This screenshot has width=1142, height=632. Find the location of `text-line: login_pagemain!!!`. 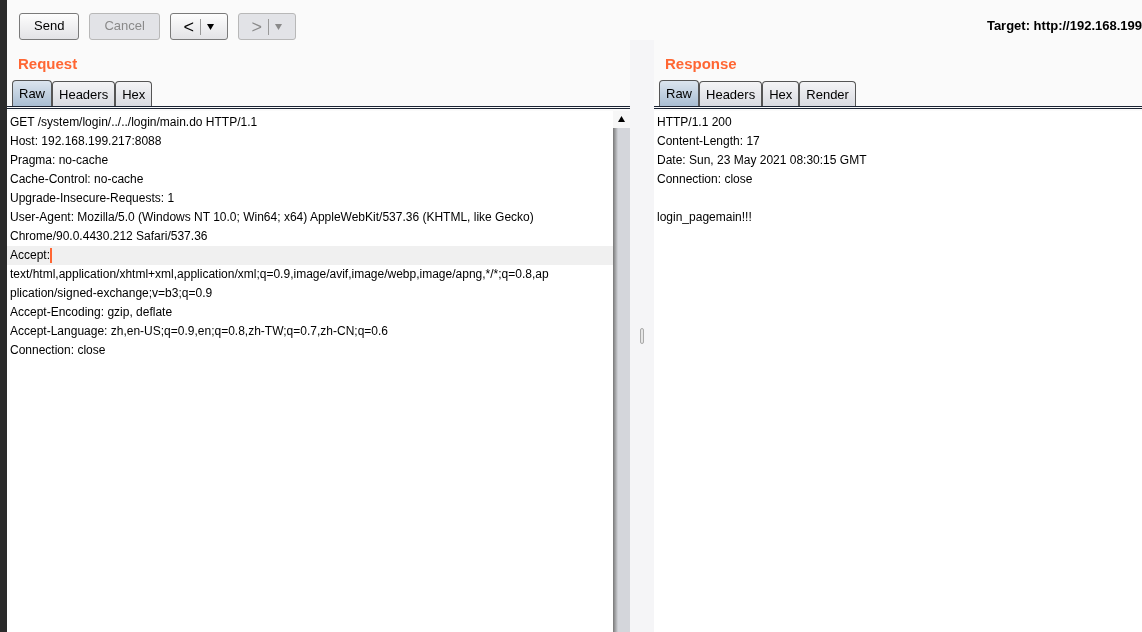

text-line: login_pagemain!!! is located at coordinates (704, 216).